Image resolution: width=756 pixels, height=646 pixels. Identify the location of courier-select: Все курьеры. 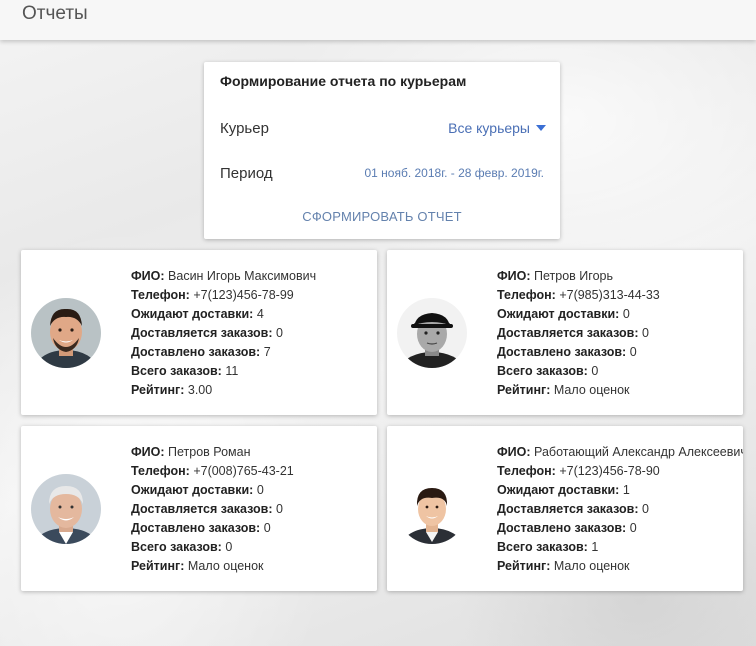
(497, 128).